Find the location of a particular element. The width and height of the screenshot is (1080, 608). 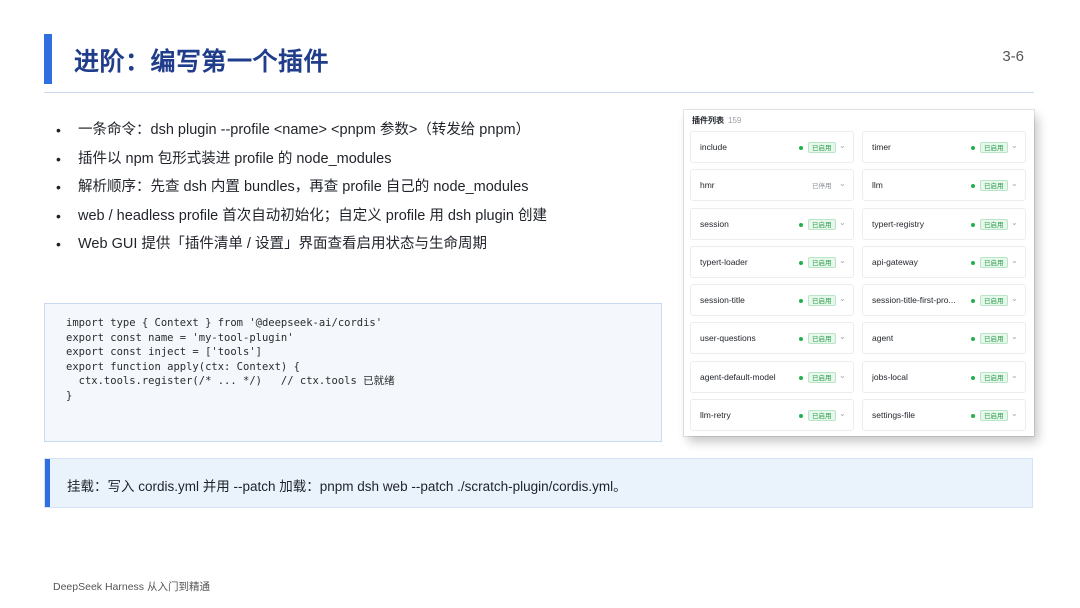

title-accent-bar is located at coordinates (48, 59).